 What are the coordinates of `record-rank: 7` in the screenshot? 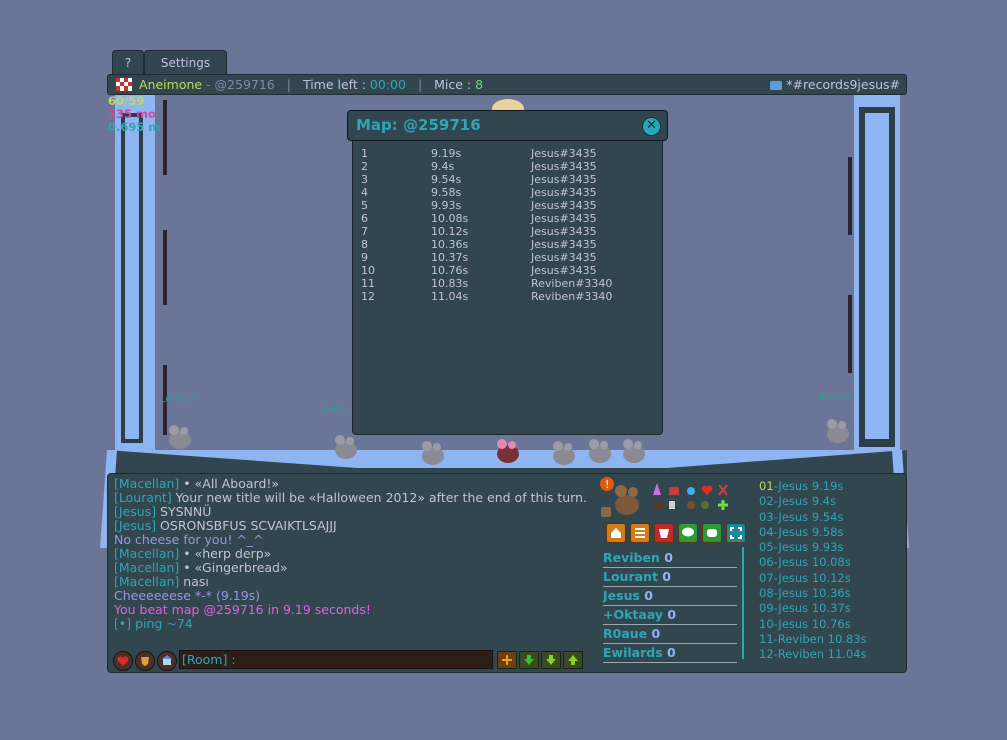 It's located at (364, 231).